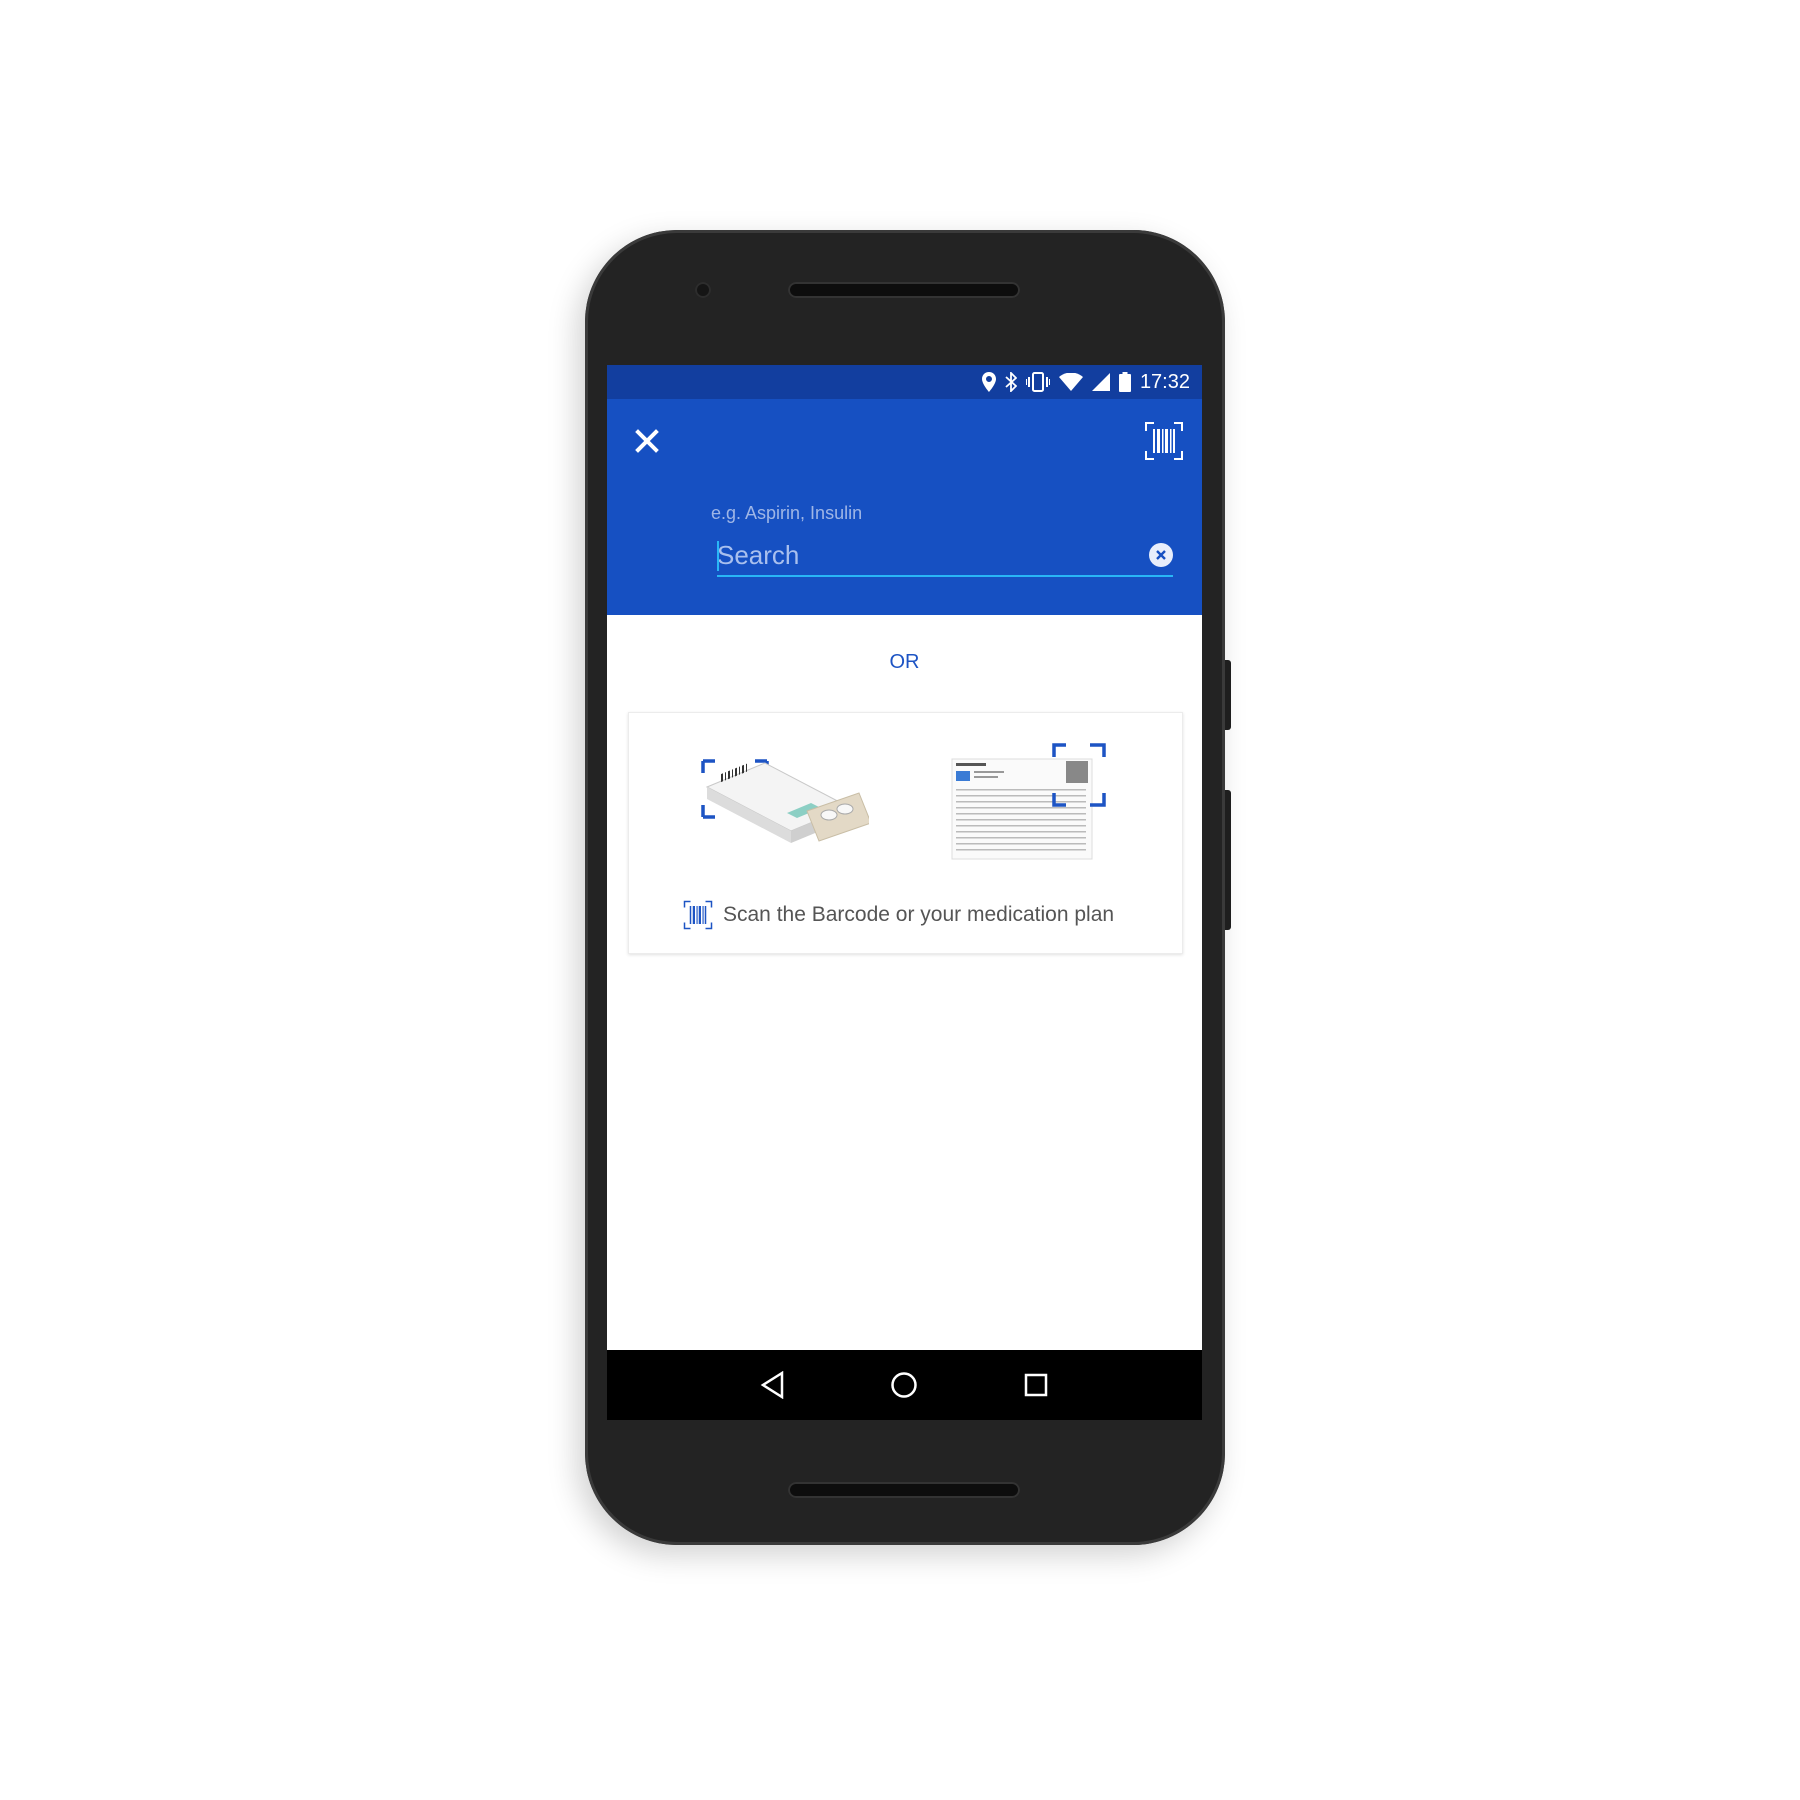 The image size is (1800, 1800). What do you see at coordinates (1228, 695) in the screenshot?
I see `volume-button` at bounding box center [1228, 695].